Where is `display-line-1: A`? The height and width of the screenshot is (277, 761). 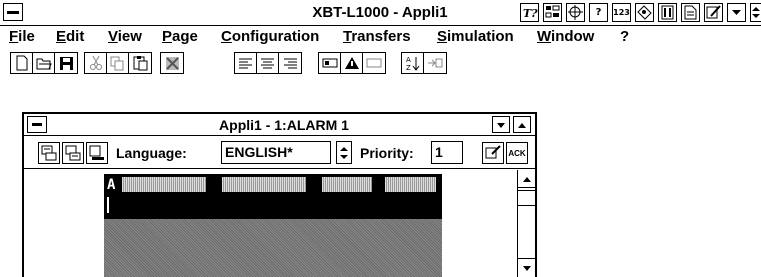 display-line-1: A is located at coordinates (273, 184).